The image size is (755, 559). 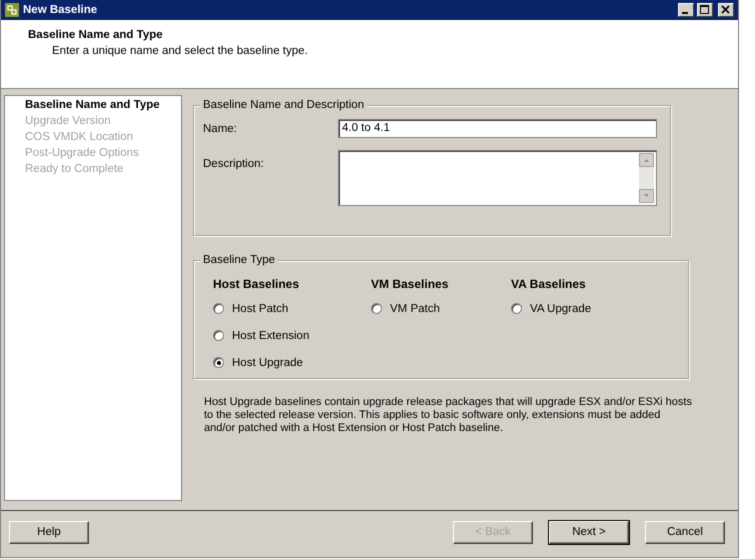 I want to click on column-heading: Host Baselines, so click(x=256, y=285).